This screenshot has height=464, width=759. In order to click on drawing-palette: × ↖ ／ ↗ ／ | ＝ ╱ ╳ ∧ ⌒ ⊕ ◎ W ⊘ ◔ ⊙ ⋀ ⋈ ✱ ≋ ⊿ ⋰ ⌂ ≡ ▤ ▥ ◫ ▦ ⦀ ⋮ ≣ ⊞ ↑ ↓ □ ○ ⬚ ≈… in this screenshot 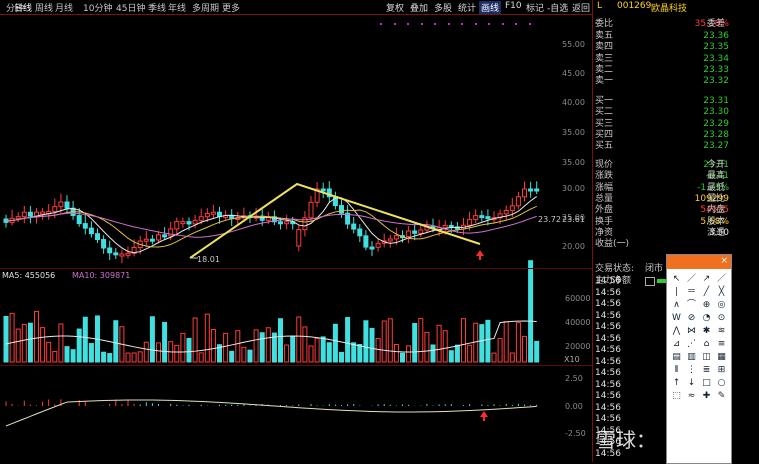, I will do `click(699, 359)`.